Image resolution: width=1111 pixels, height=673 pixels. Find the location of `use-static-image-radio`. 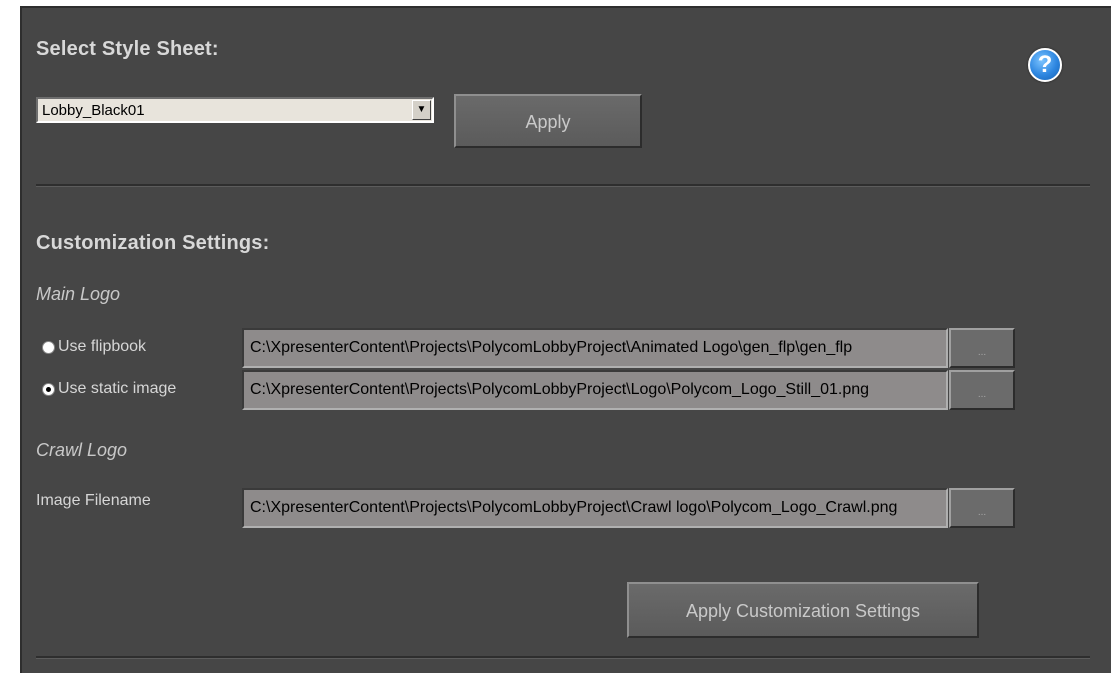

use-static-image-radio is located at coordinates (48, 389).